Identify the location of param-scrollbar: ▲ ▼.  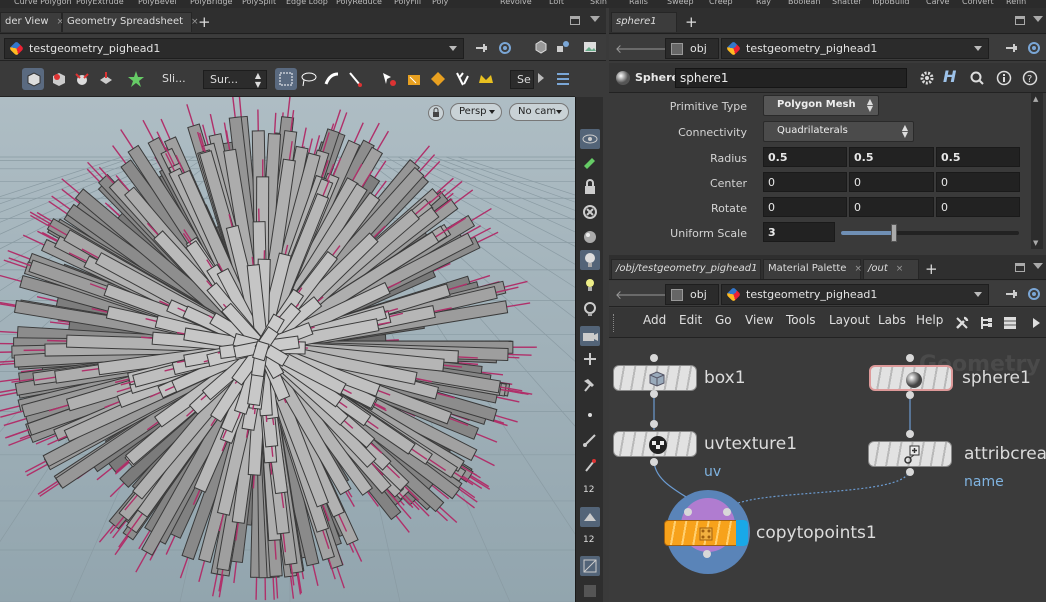
(1037, 171).